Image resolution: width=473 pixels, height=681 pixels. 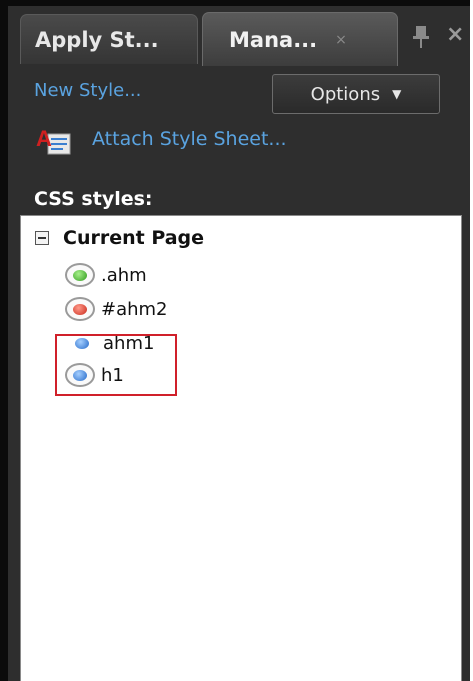 What do you see at coordinates (124, 275) in the screenshot?
I see `style-label: .ahm` at bounding box center [124, 275].